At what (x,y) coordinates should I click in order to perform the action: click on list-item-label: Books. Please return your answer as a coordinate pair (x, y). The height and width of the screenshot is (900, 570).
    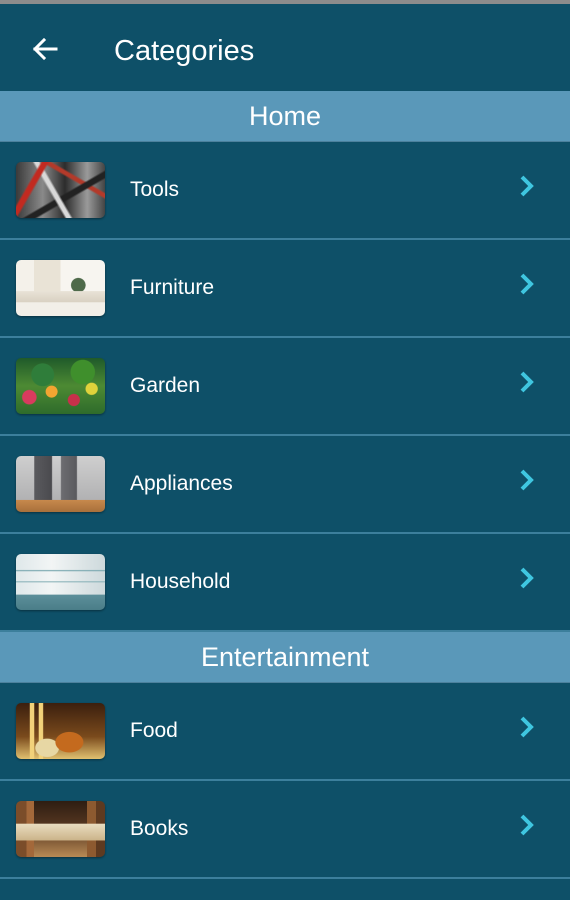
    Looking at the image, I should click on (159, 828).